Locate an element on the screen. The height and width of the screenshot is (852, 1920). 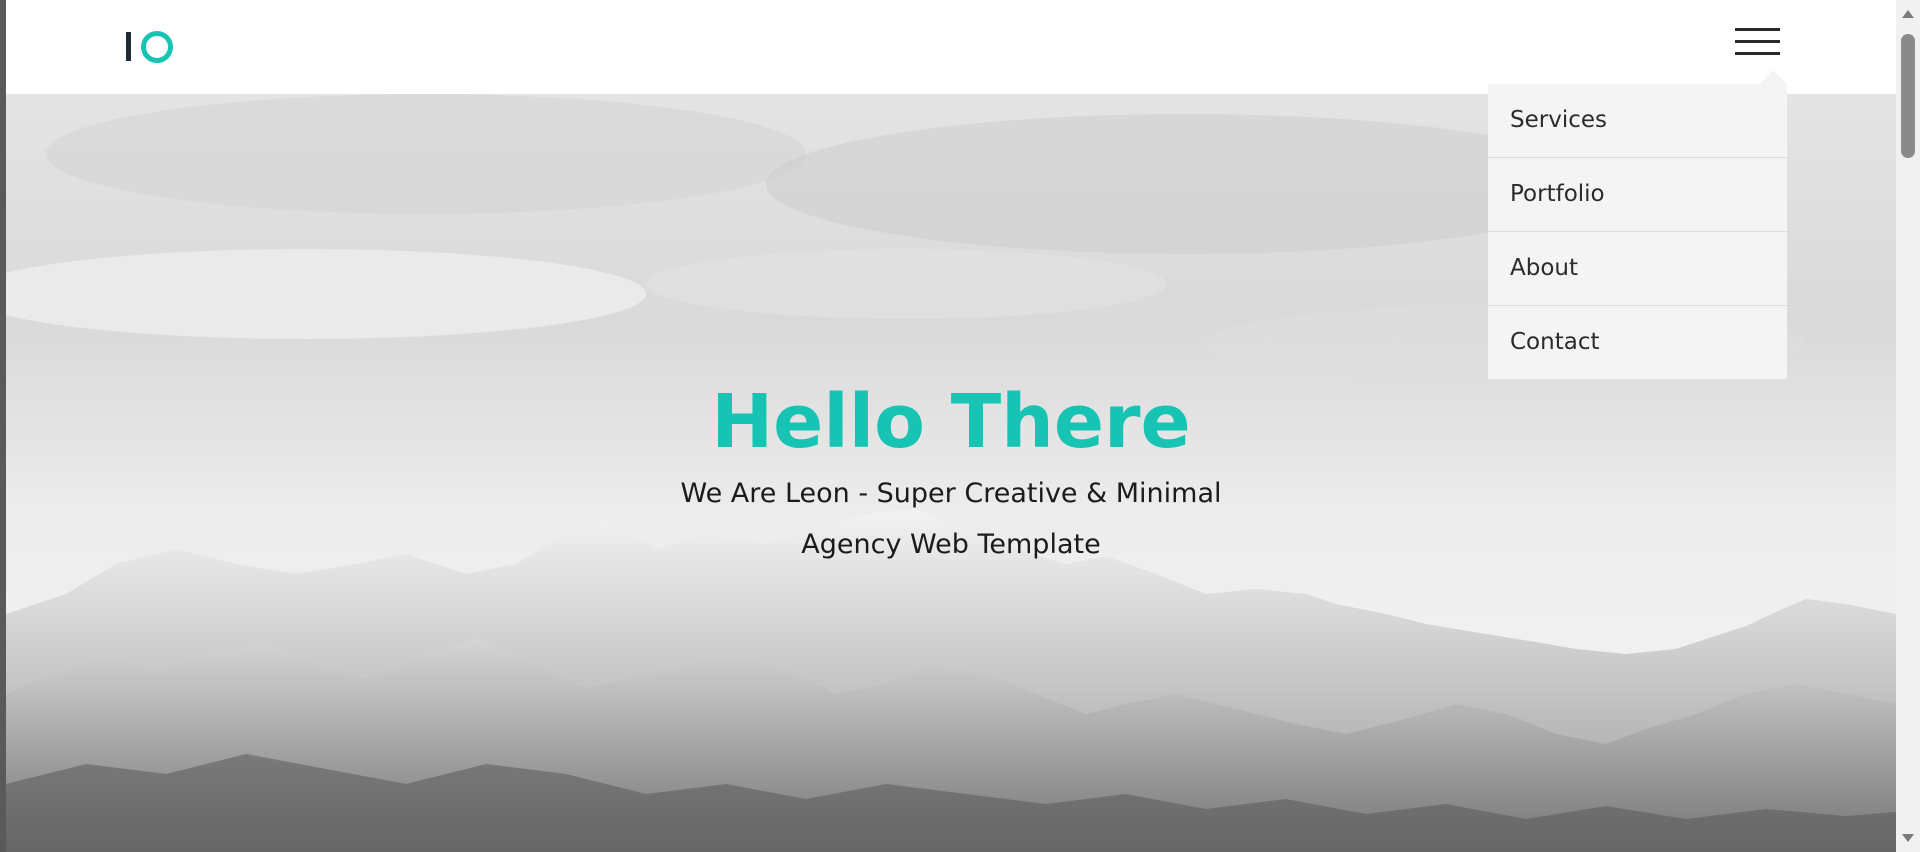
site-logo is located at coordinates (146, 46).